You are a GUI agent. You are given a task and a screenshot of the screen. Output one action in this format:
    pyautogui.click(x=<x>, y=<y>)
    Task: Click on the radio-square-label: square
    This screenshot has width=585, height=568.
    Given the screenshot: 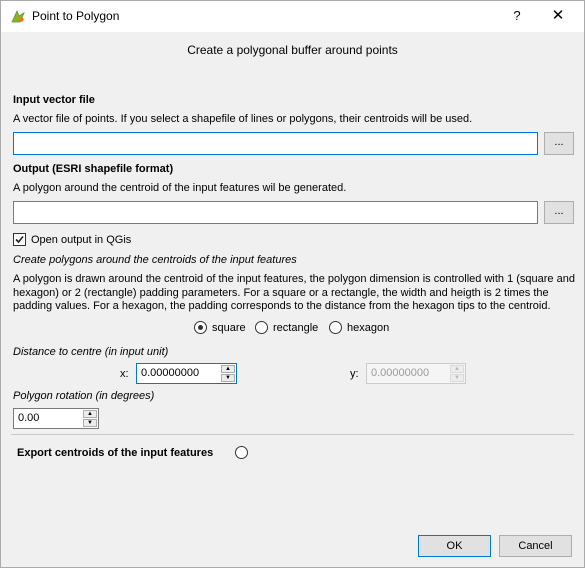 What is the action you would take?
    pyautogui.click(x=229, y=328)
    